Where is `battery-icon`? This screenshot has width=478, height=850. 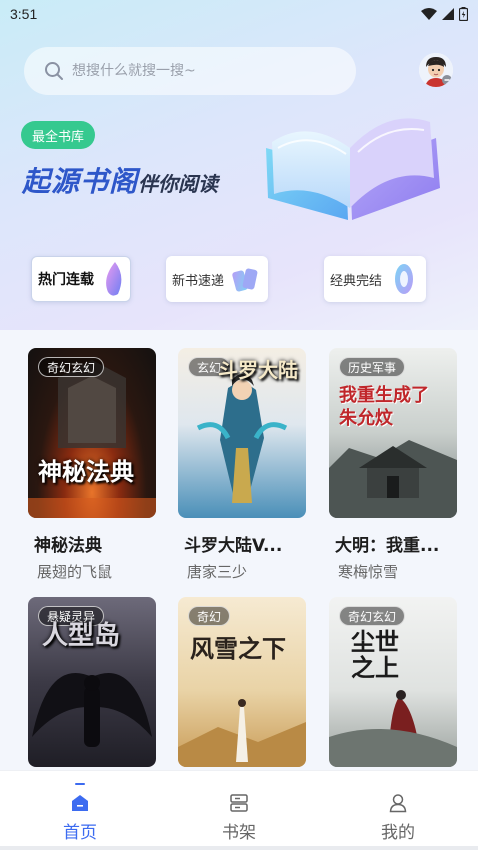 battery-icon is located at coordinates (463, 14).